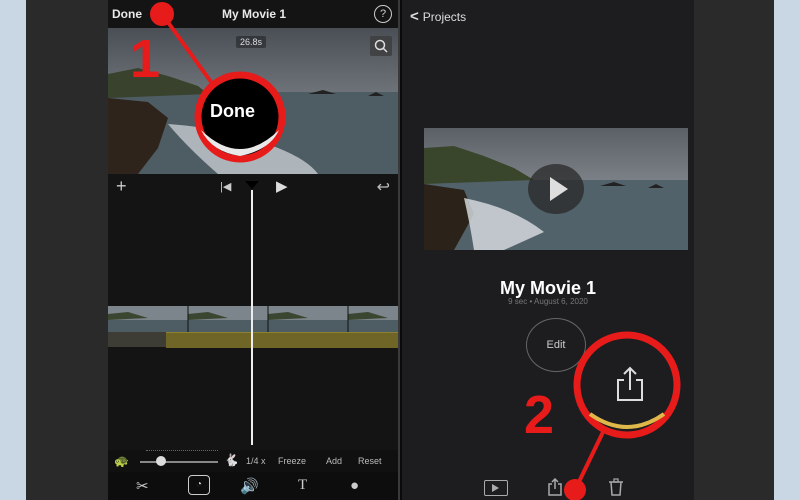  I want to click on done-callout-label: Done, so click(232, 111).